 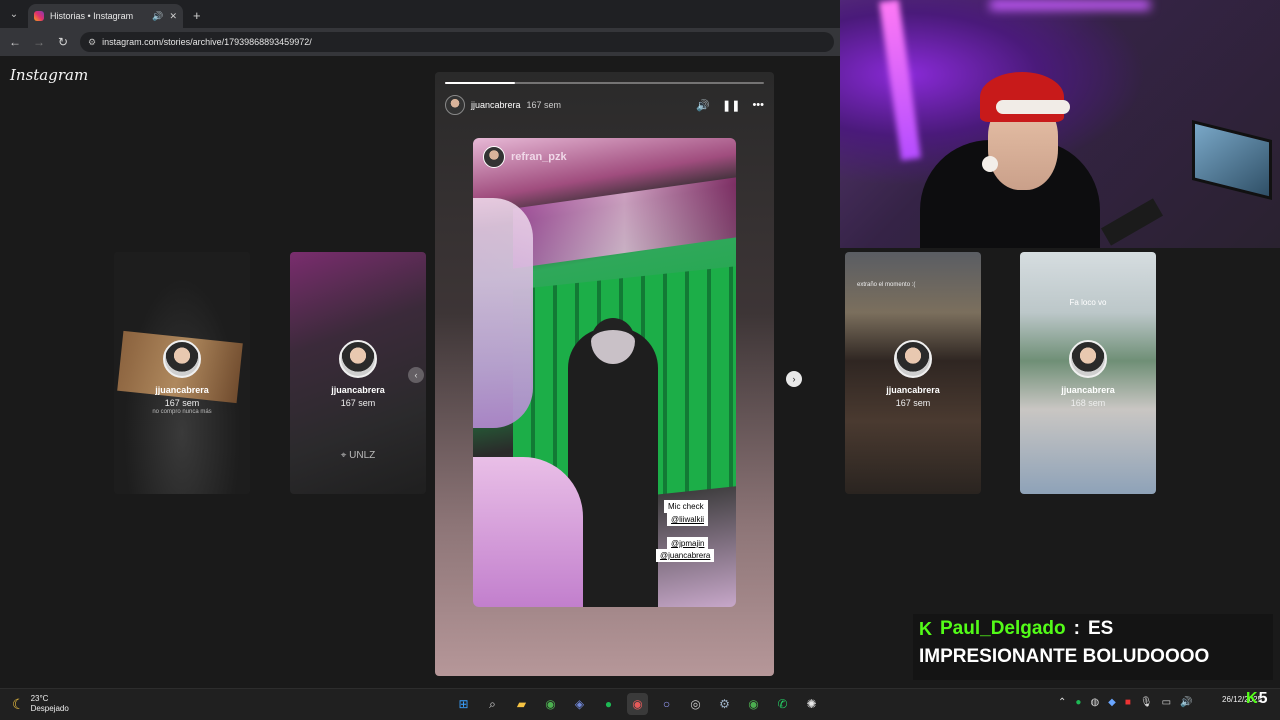 What do you see at coordinates (521, 704) in the screenshot?
I see `file-explorer-icon: ▰` at bounding box center [521, 704].